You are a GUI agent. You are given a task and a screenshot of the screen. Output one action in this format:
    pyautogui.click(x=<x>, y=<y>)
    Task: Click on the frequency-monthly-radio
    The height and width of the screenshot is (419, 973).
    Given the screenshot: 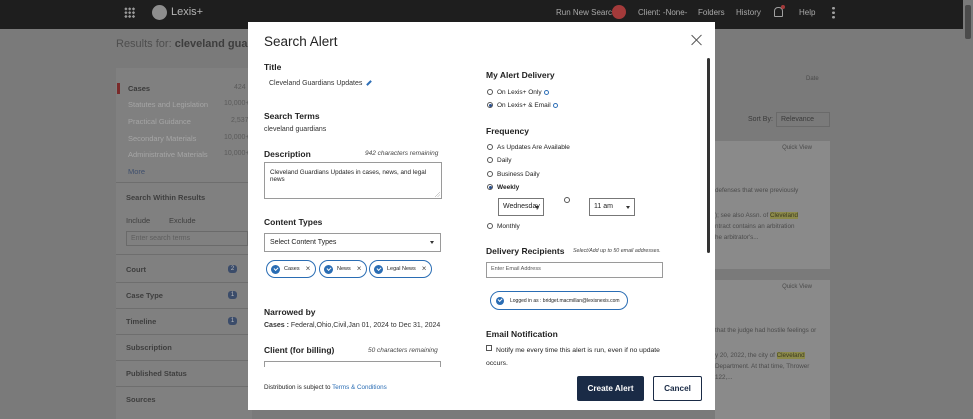 What is the action you would take?
    pyautogui.click(x=490, y=226)
    